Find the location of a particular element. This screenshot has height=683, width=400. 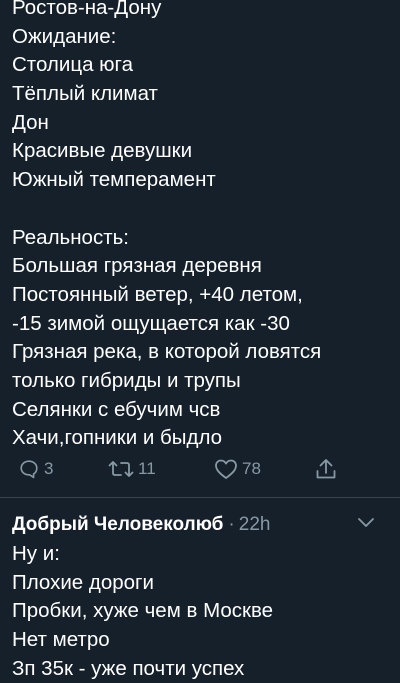

tweet-line: Дон is located at coordinates (30, 122).